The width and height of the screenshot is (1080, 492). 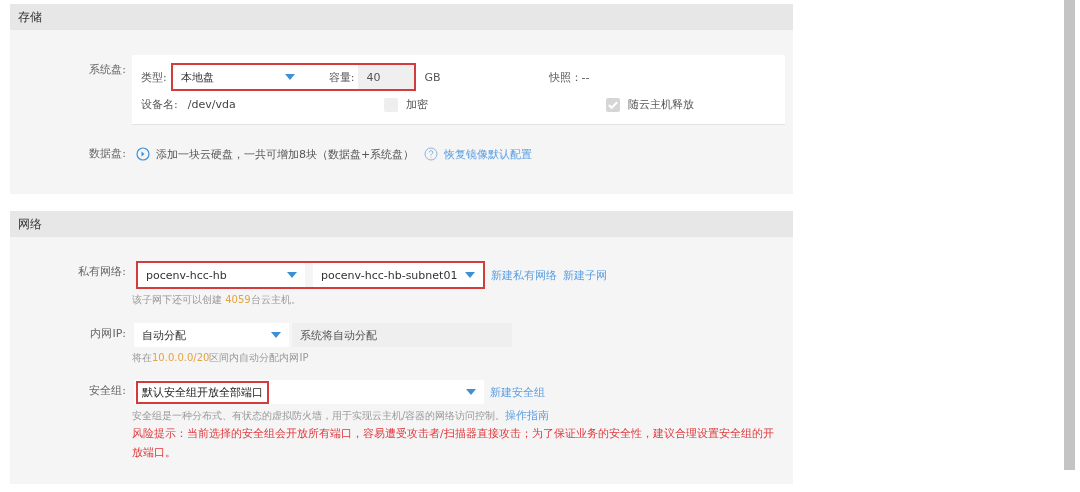 I want to click on field-label: 内网IP:, so click(x=108, y=334).